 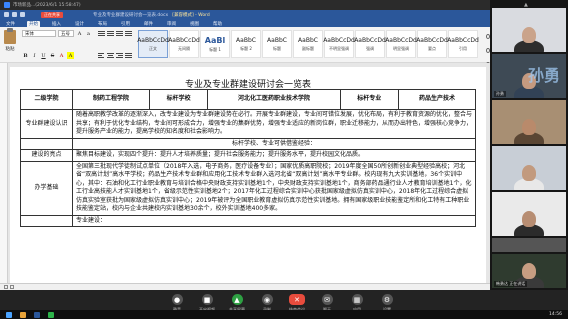 What do you see at coordinates (25, 55) in the screenshot?
I see `bold-icon: B` at bounding box center [25, 55].